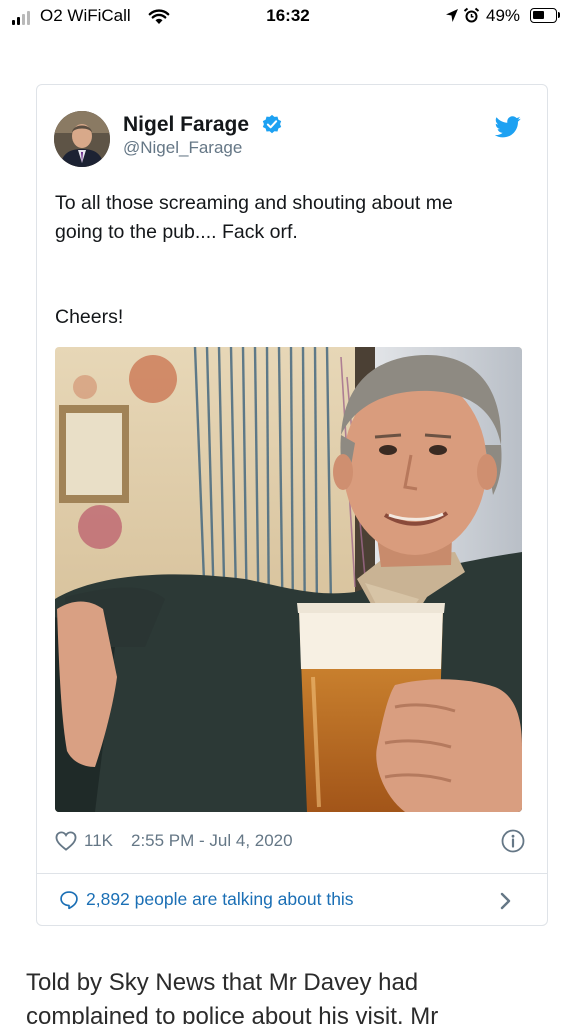 The image size is (576, 1024). Describe the element at coordinates (89, 317) in the screenshot. I see `tweet-text-cheers: Cheers!` at that location.